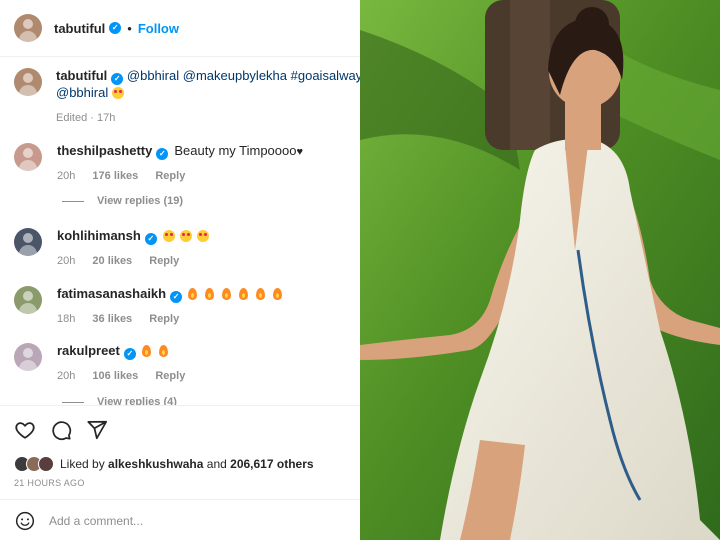  What do you see at coordinates (187, 362) in the screenshot?
I see `comment-item: rakulpreet ✓ 20h 106 likes Reply` at bounding box center [187, 362].